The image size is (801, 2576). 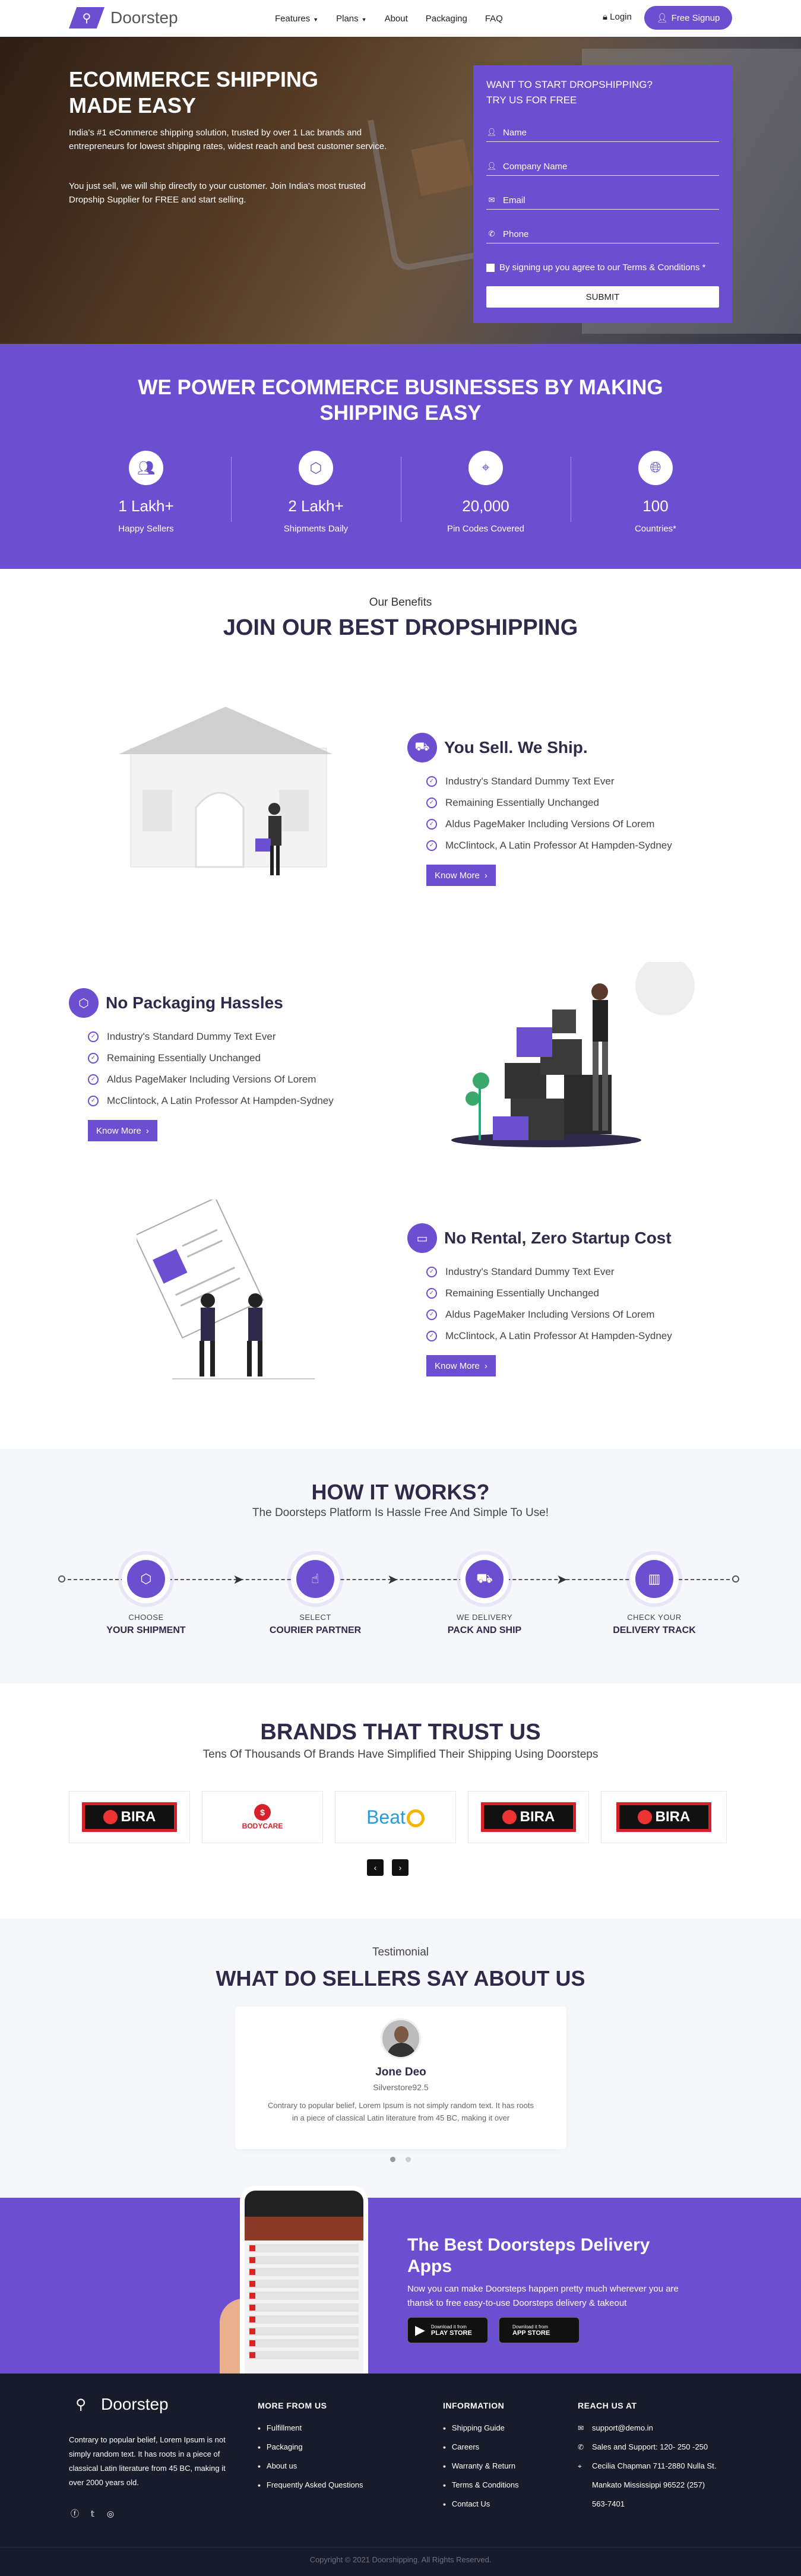 I want to click on instagram-icon: ◎, so click(x=110, y=2514).